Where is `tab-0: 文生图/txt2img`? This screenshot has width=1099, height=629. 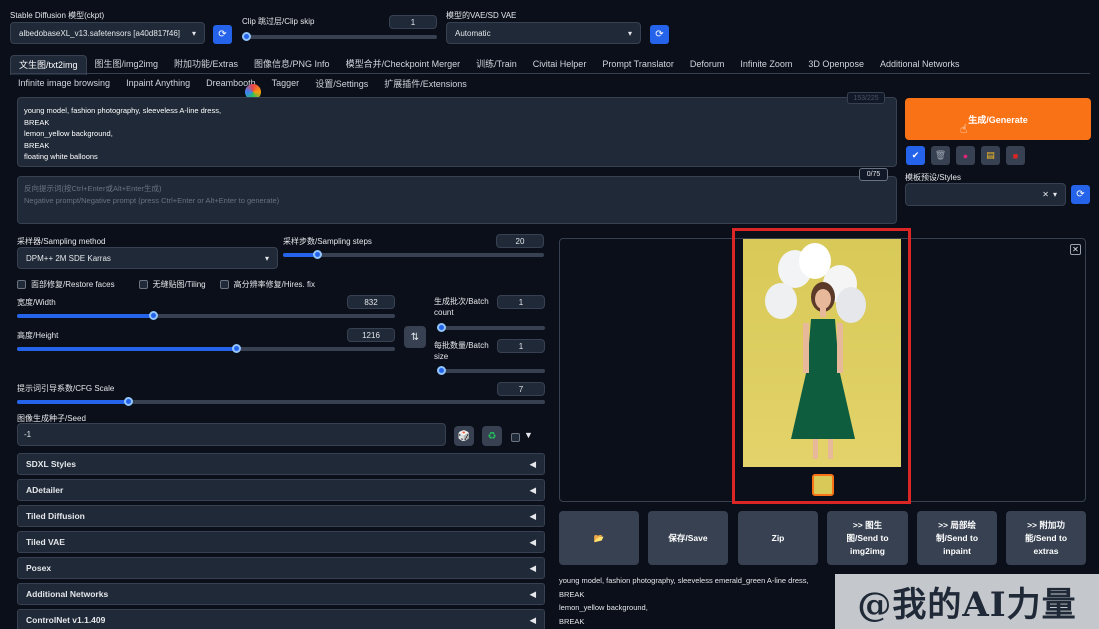 tab-0: 文生图/txt2img is located at coordinates (48, 64).